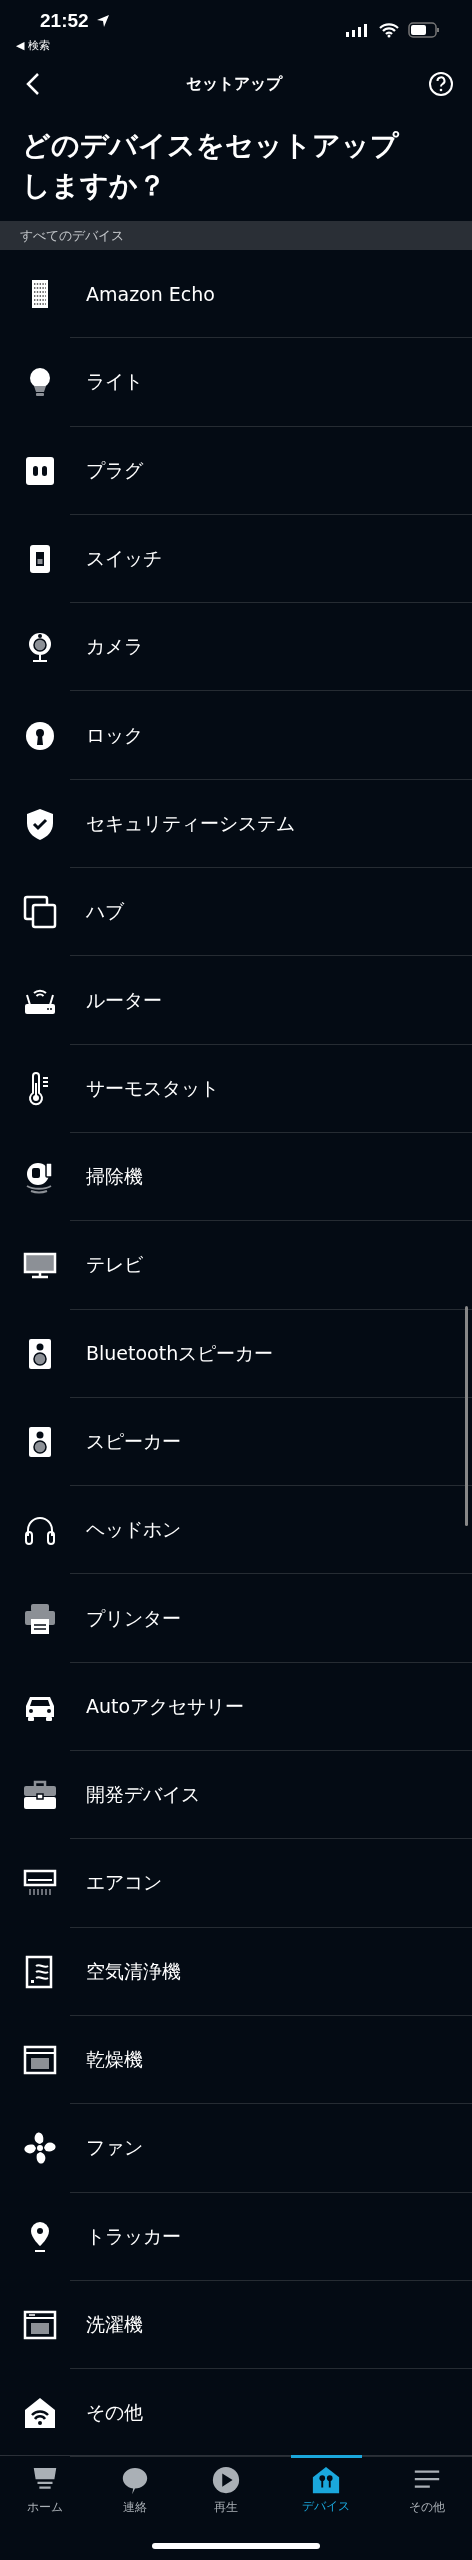 This screenshot has width=472, height=2560. I want to click on device-type-item: 開発デバイス, so click(236, 1795).